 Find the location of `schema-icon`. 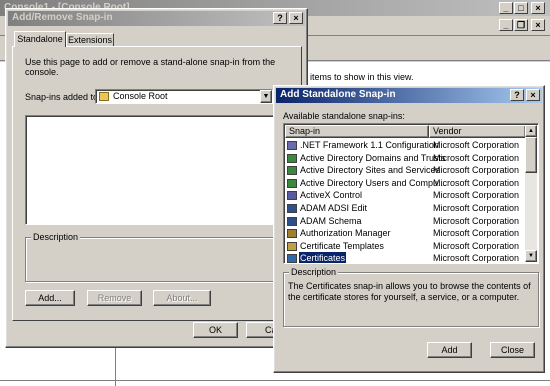

schema-icon is located at coordinates (292, 221).